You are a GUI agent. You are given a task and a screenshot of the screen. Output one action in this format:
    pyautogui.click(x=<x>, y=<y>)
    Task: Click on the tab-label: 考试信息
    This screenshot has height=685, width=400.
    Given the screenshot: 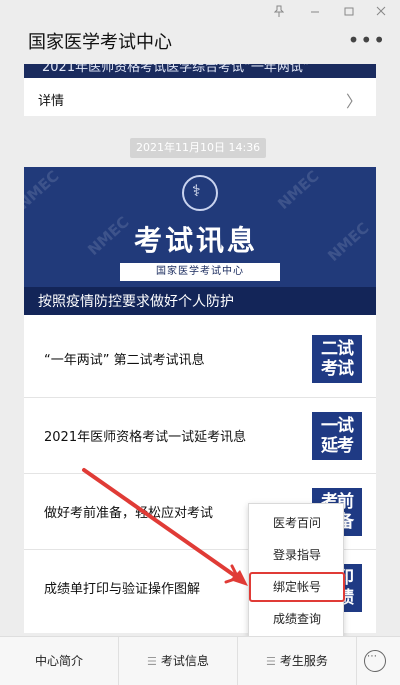 What is the action you would take?
    pyautogui.click(x=184, y=661)
    